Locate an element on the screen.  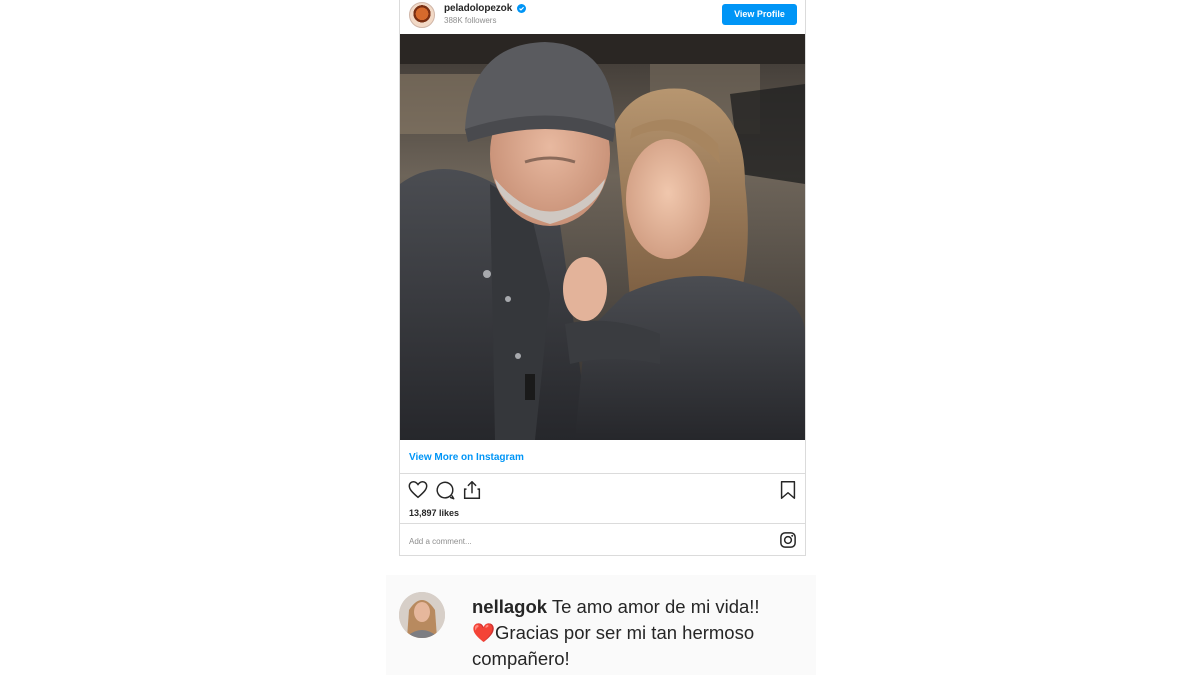
comment-avatar is located at coordinates (422, 615).